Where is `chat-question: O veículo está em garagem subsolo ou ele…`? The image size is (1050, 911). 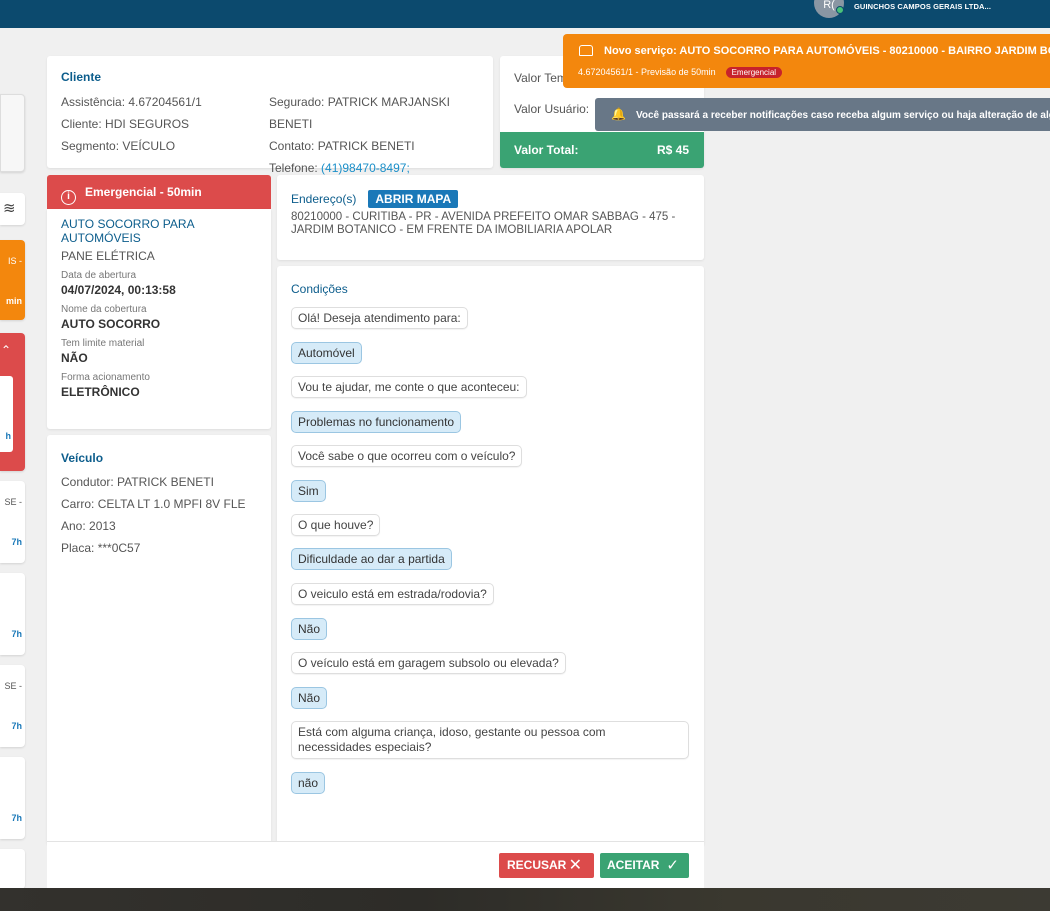
chat-question: O veículo está em garagem subsolo ou ele… is located at coordinates (428, 663).